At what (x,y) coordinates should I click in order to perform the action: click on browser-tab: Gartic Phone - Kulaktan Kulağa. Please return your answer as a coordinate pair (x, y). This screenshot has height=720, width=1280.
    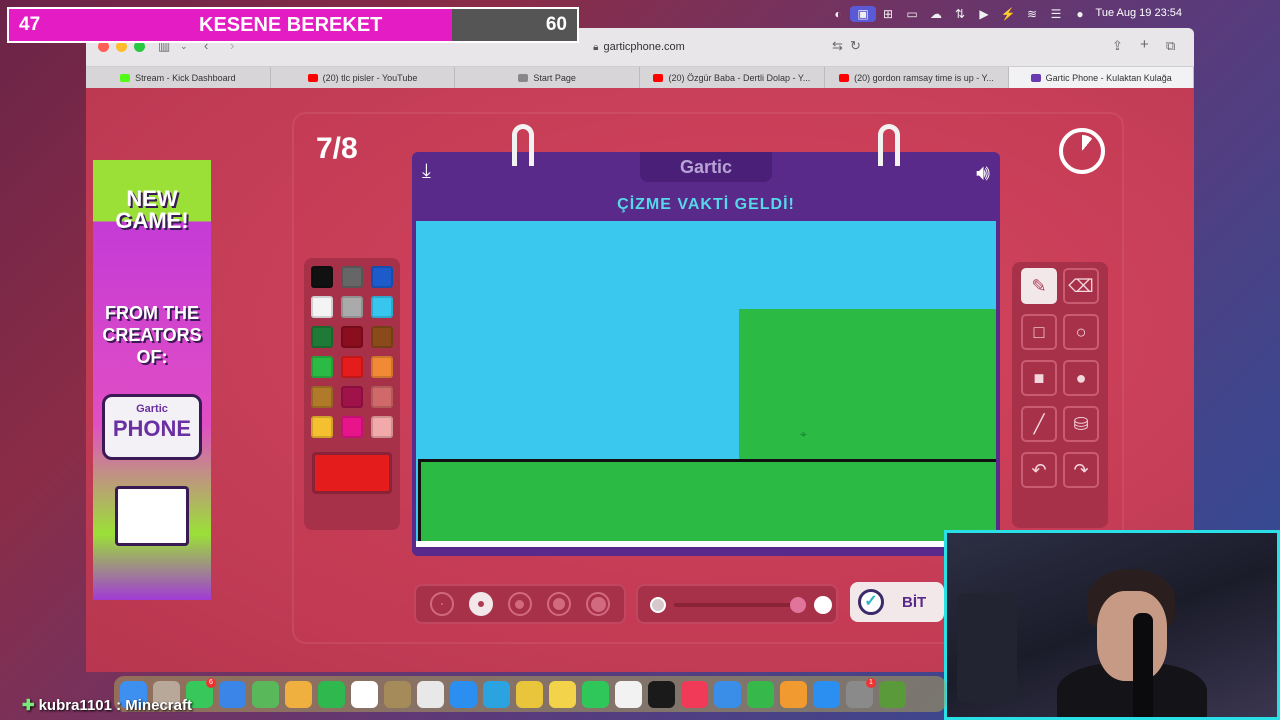
    Looking at the image, I should click on (1101, 77).